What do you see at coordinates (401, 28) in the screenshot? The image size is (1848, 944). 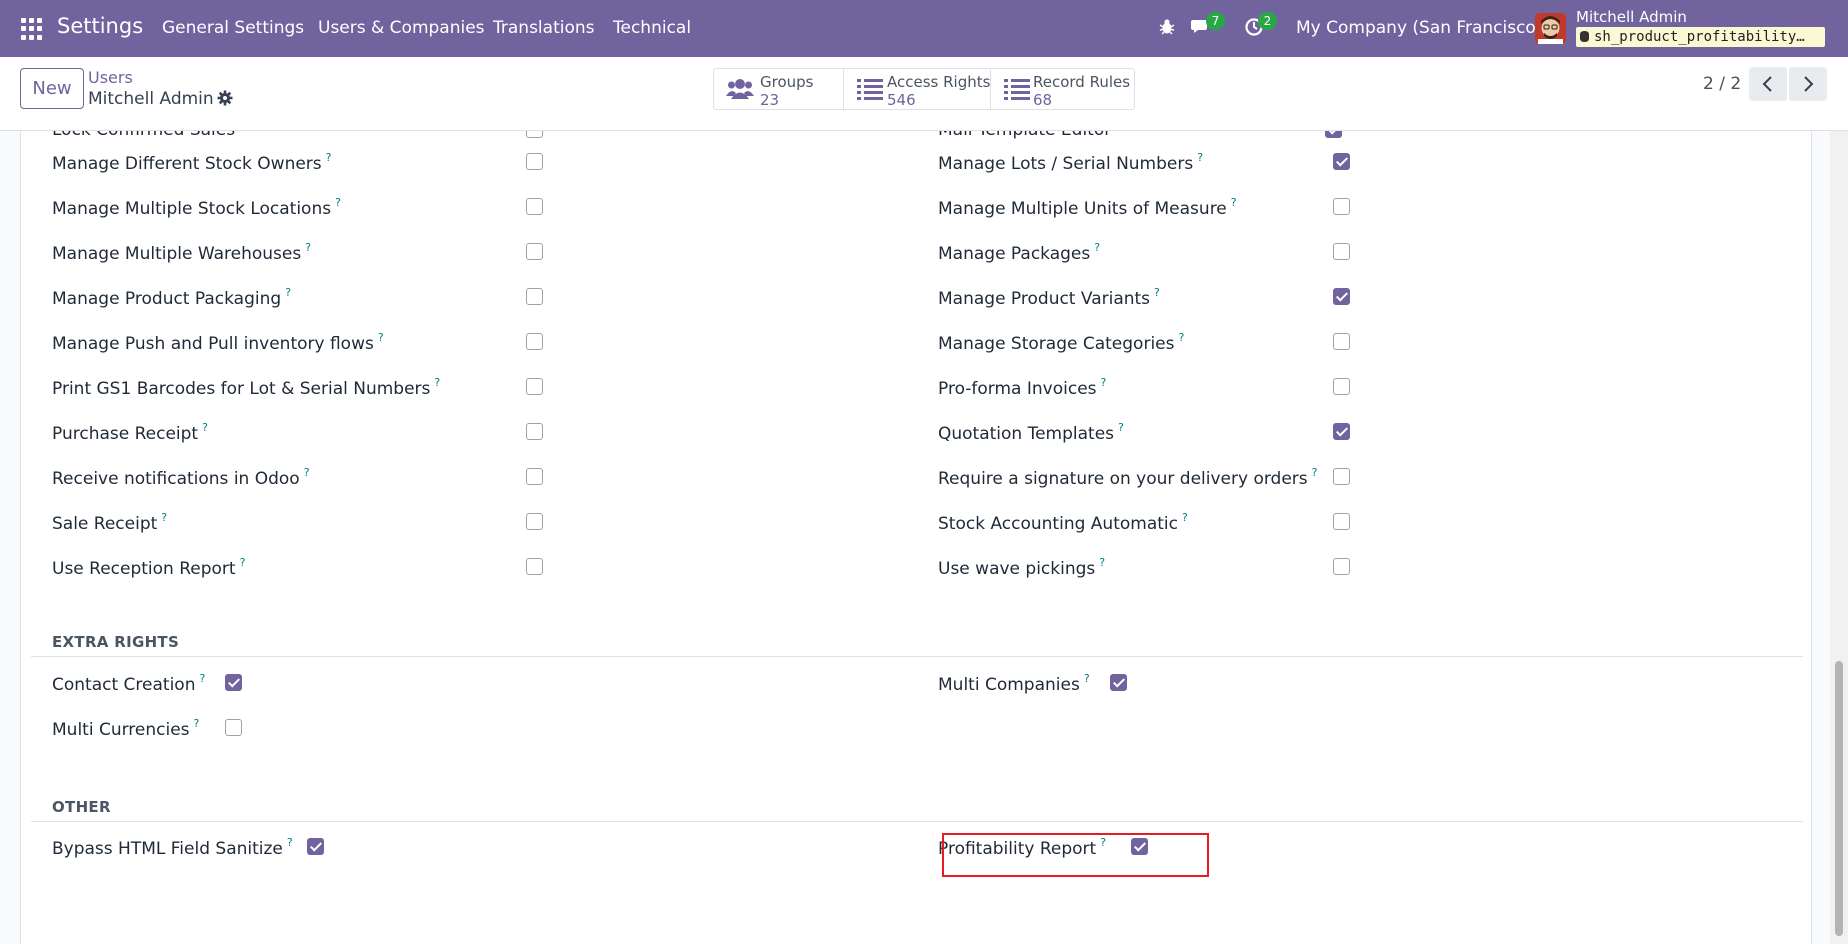 I see `menu-users-companies: Users & Companies` at bounding box center [401, 28].